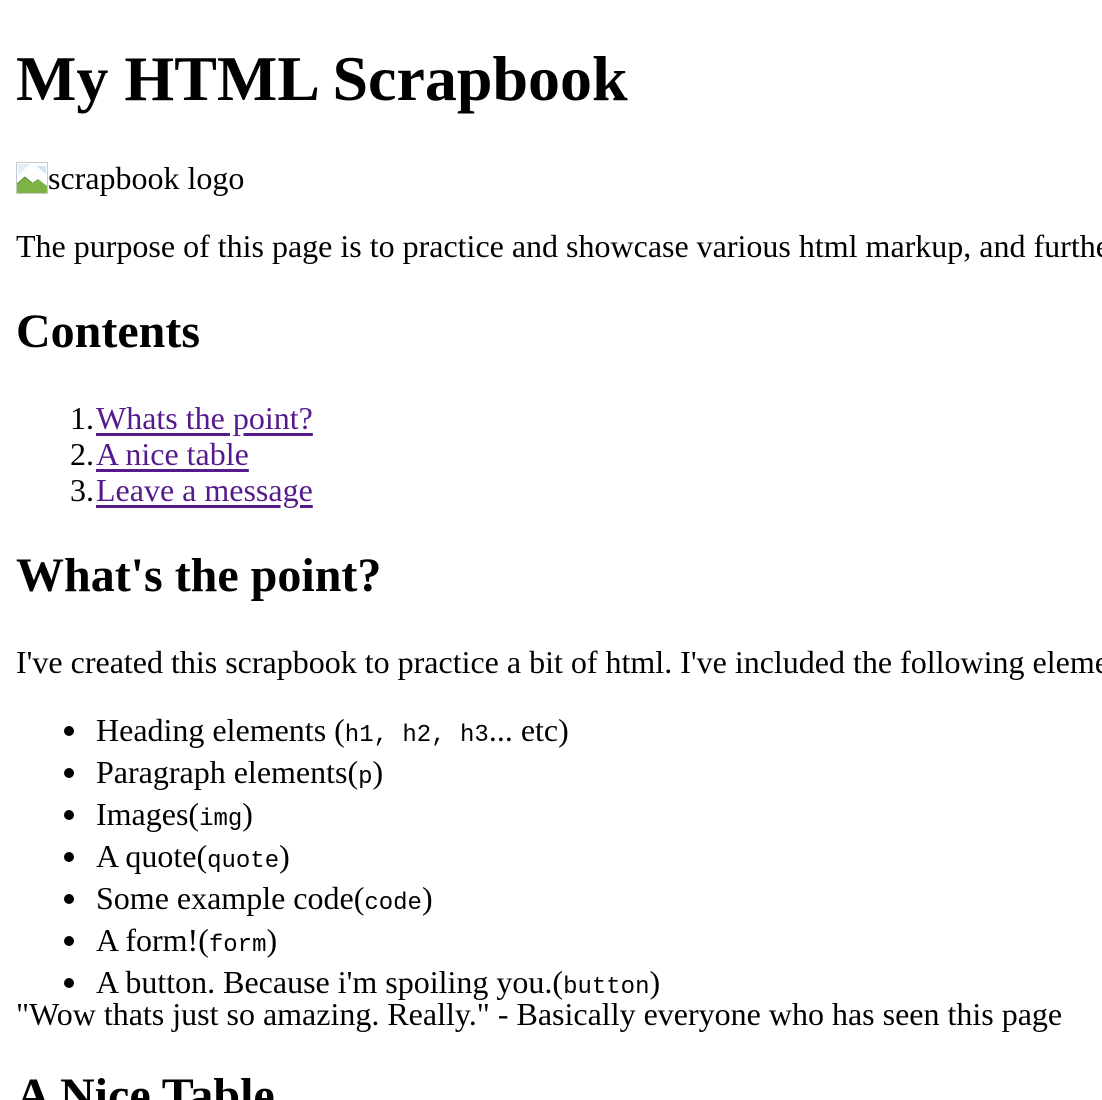 This screenshot has height=1100, width=1102. What do you see at coordinates (146, 178) in the screenshot?
I see `logo-alt-text: scrapbook logo` at bounding box center [146, 178].